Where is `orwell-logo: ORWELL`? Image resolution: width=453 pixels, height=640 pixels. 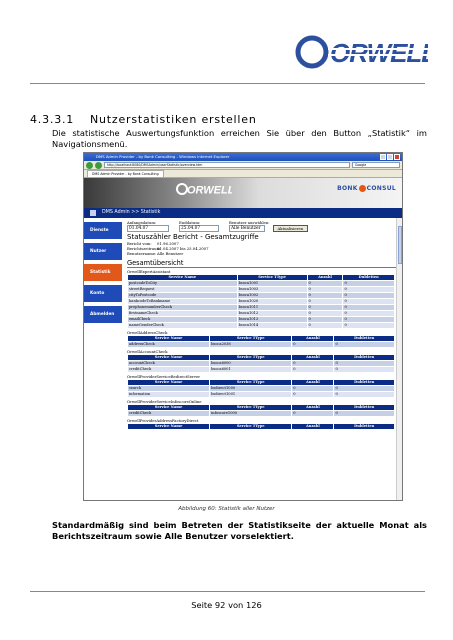
orwell-logo: ORWELL is located at coordinates (361, 52).